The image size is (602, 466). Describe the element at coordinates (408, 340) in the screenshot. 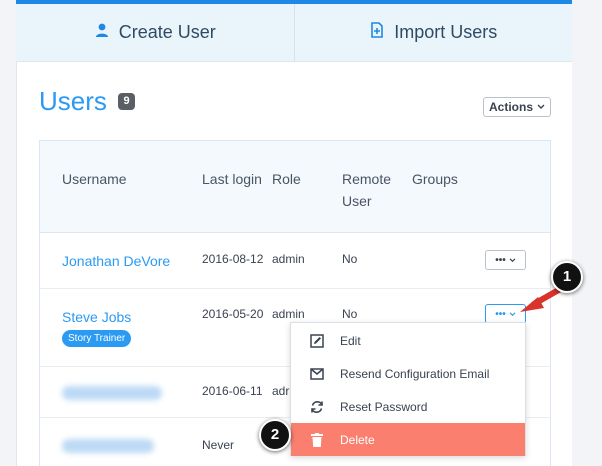

I see `menu-item-edit: Edit` at that location.